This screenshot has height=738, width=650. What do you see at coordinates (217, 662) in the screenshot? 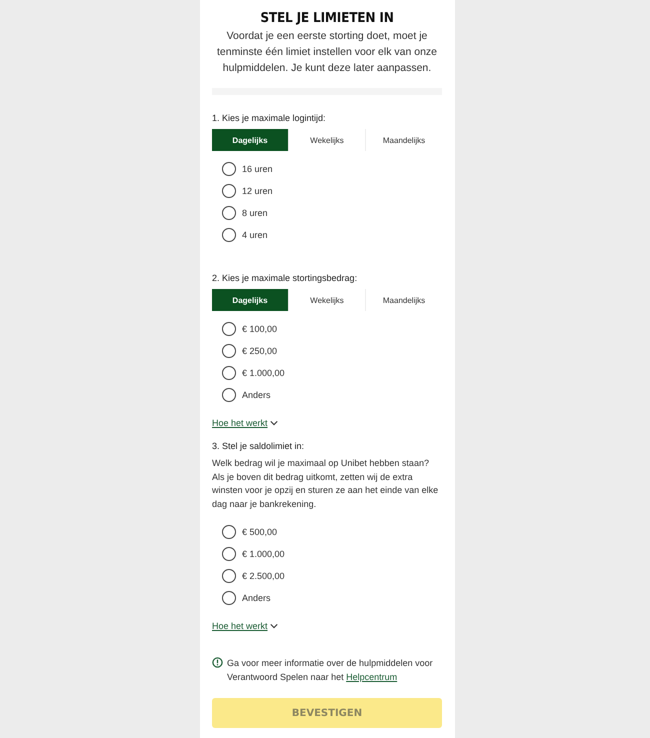
I see `info-icon` at bounding box center [217, 662].